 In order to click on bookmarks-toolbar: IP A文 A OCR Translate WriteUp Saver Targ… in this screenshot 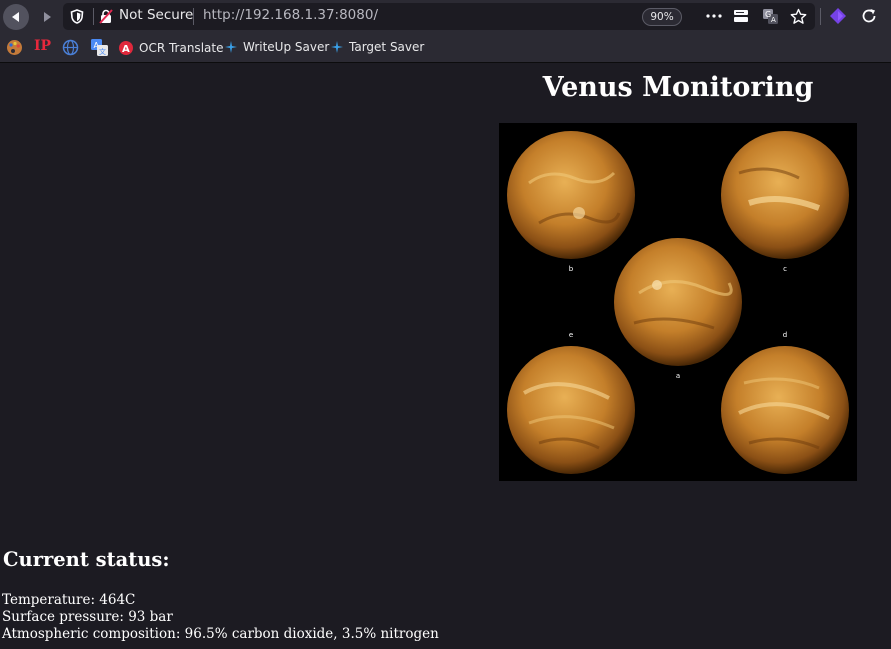, I will do `click(445, 48)`.